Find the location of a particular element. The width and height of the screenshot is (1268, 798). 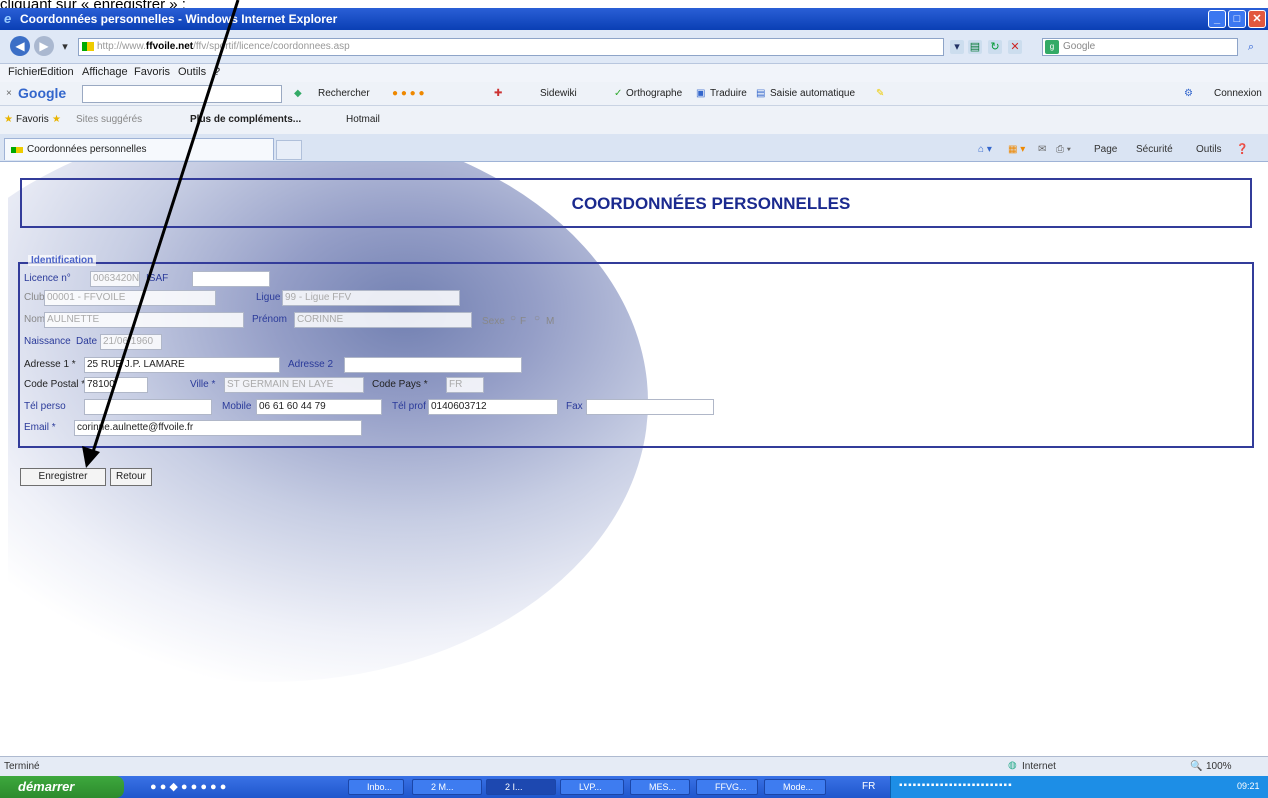

toolbar-close-icon: × is located at coordinates (9, 93).